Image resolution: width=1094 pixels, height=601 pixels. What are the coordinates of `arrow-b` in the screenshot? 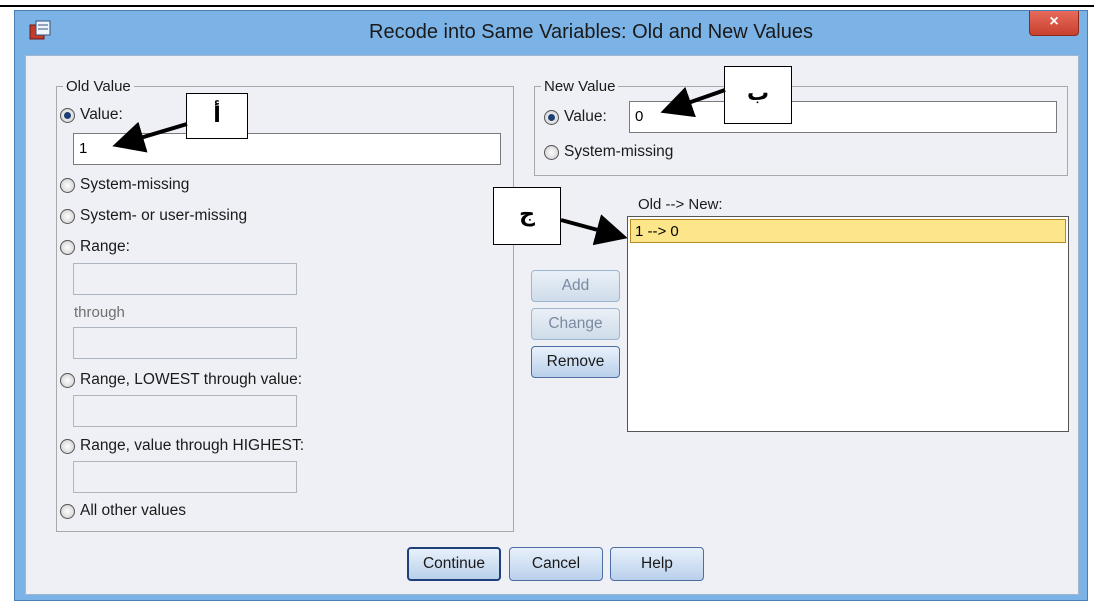 It's located at (693, 102).